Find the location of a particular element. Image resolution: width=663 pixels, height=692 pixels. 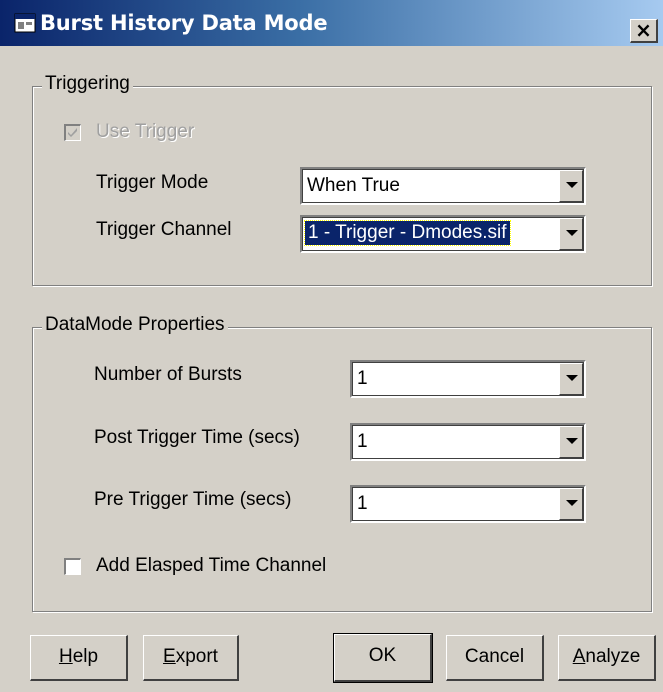

post-trigger-time-select: 1 is located at coordinates (468, 442).